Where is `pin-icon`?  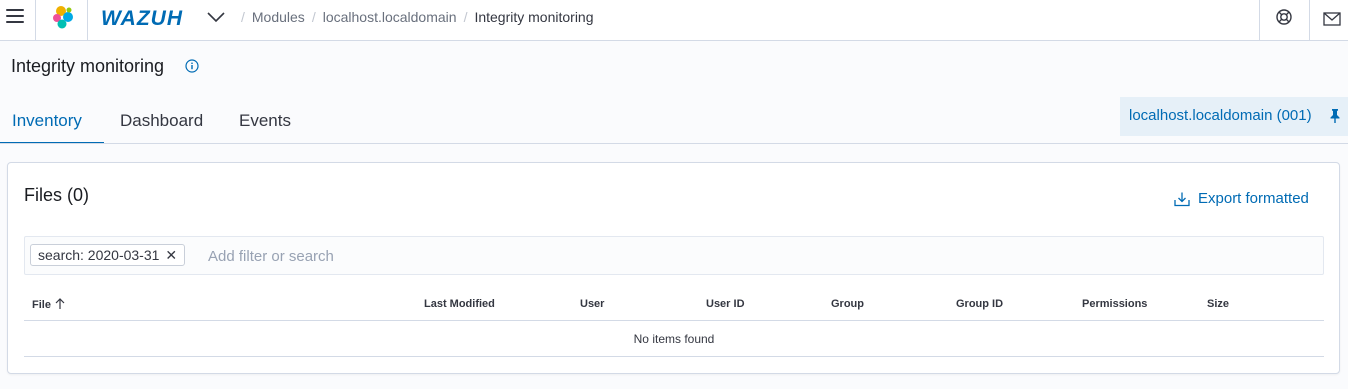 pin-icon is located at coordinates (1335, 116).